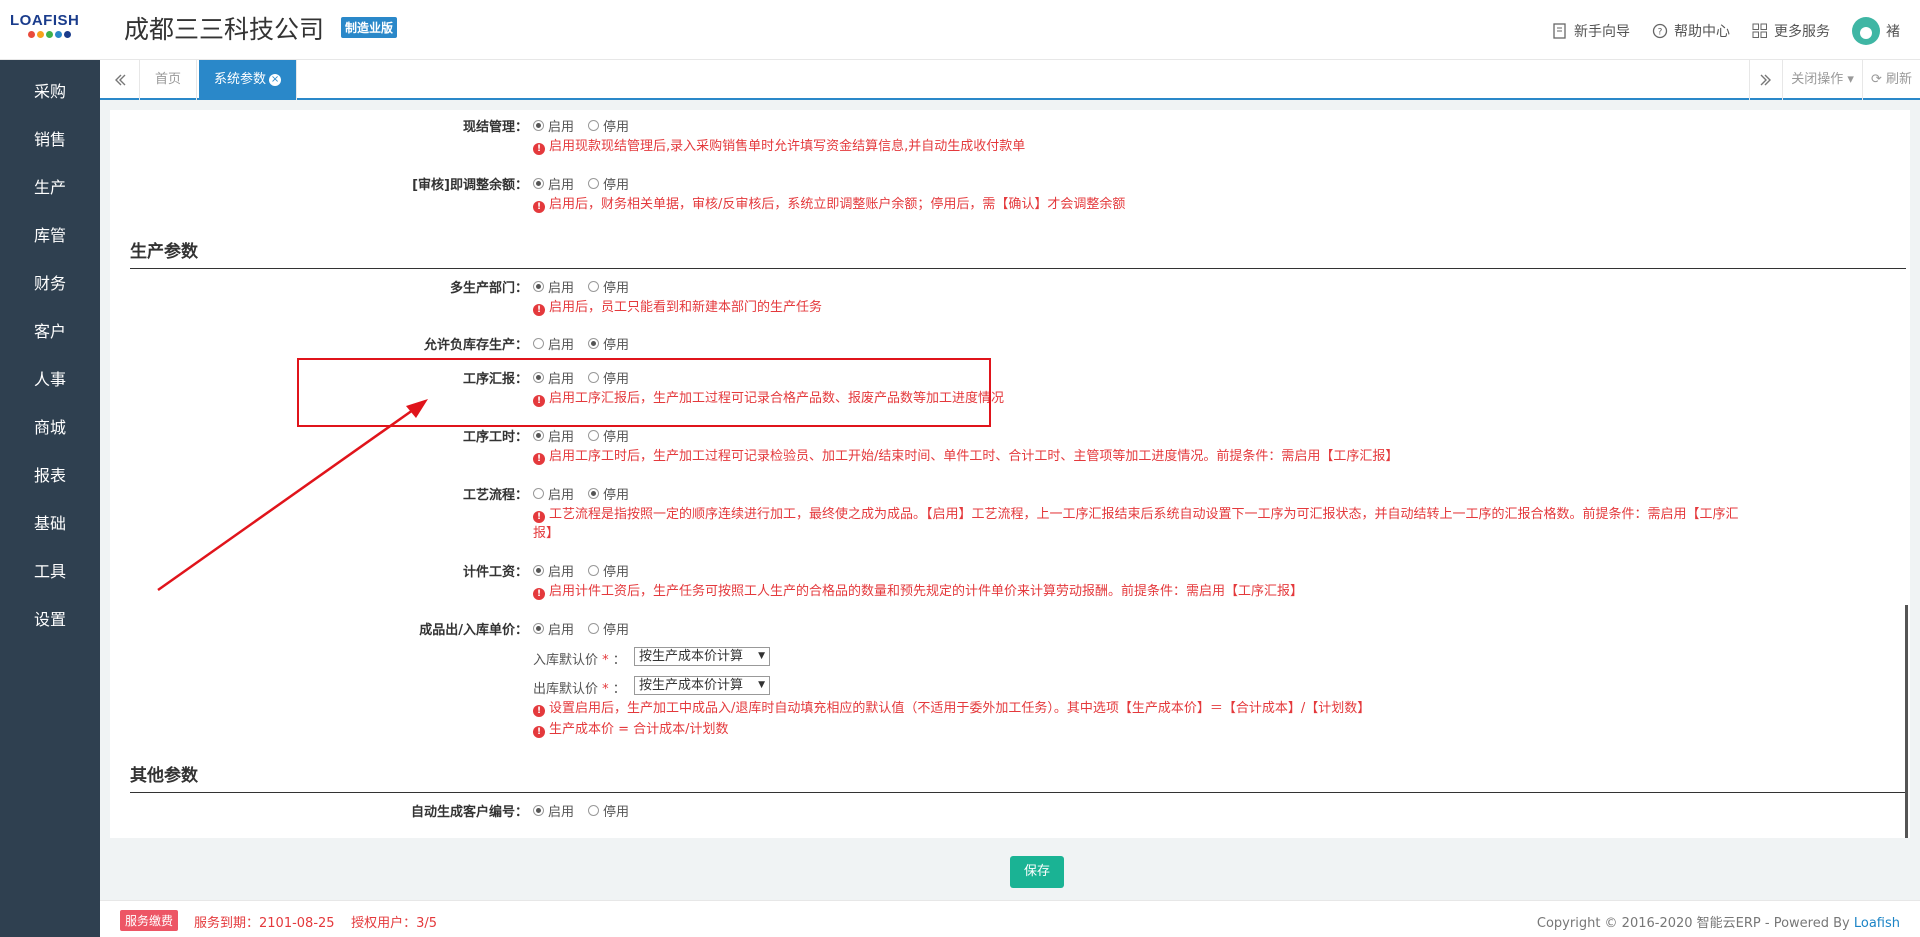 This screenshot has width=1920, height=937. What do you see at coordinates (1559, 31) in the screenshot?
I see `guide-icon` at bounding box center [1559, 31].